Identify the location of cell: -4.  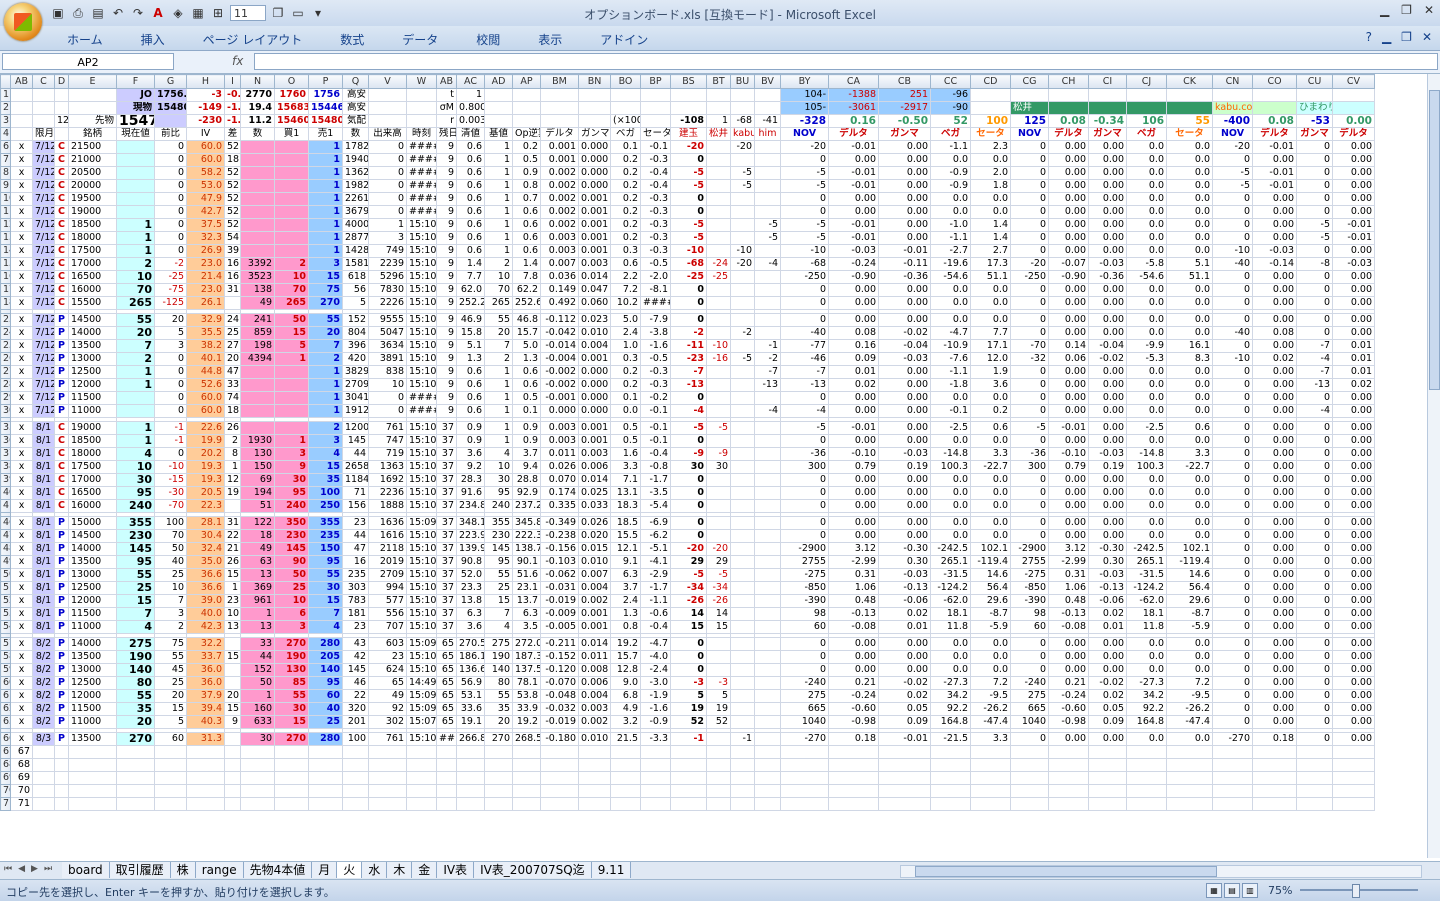
(1314, 359).